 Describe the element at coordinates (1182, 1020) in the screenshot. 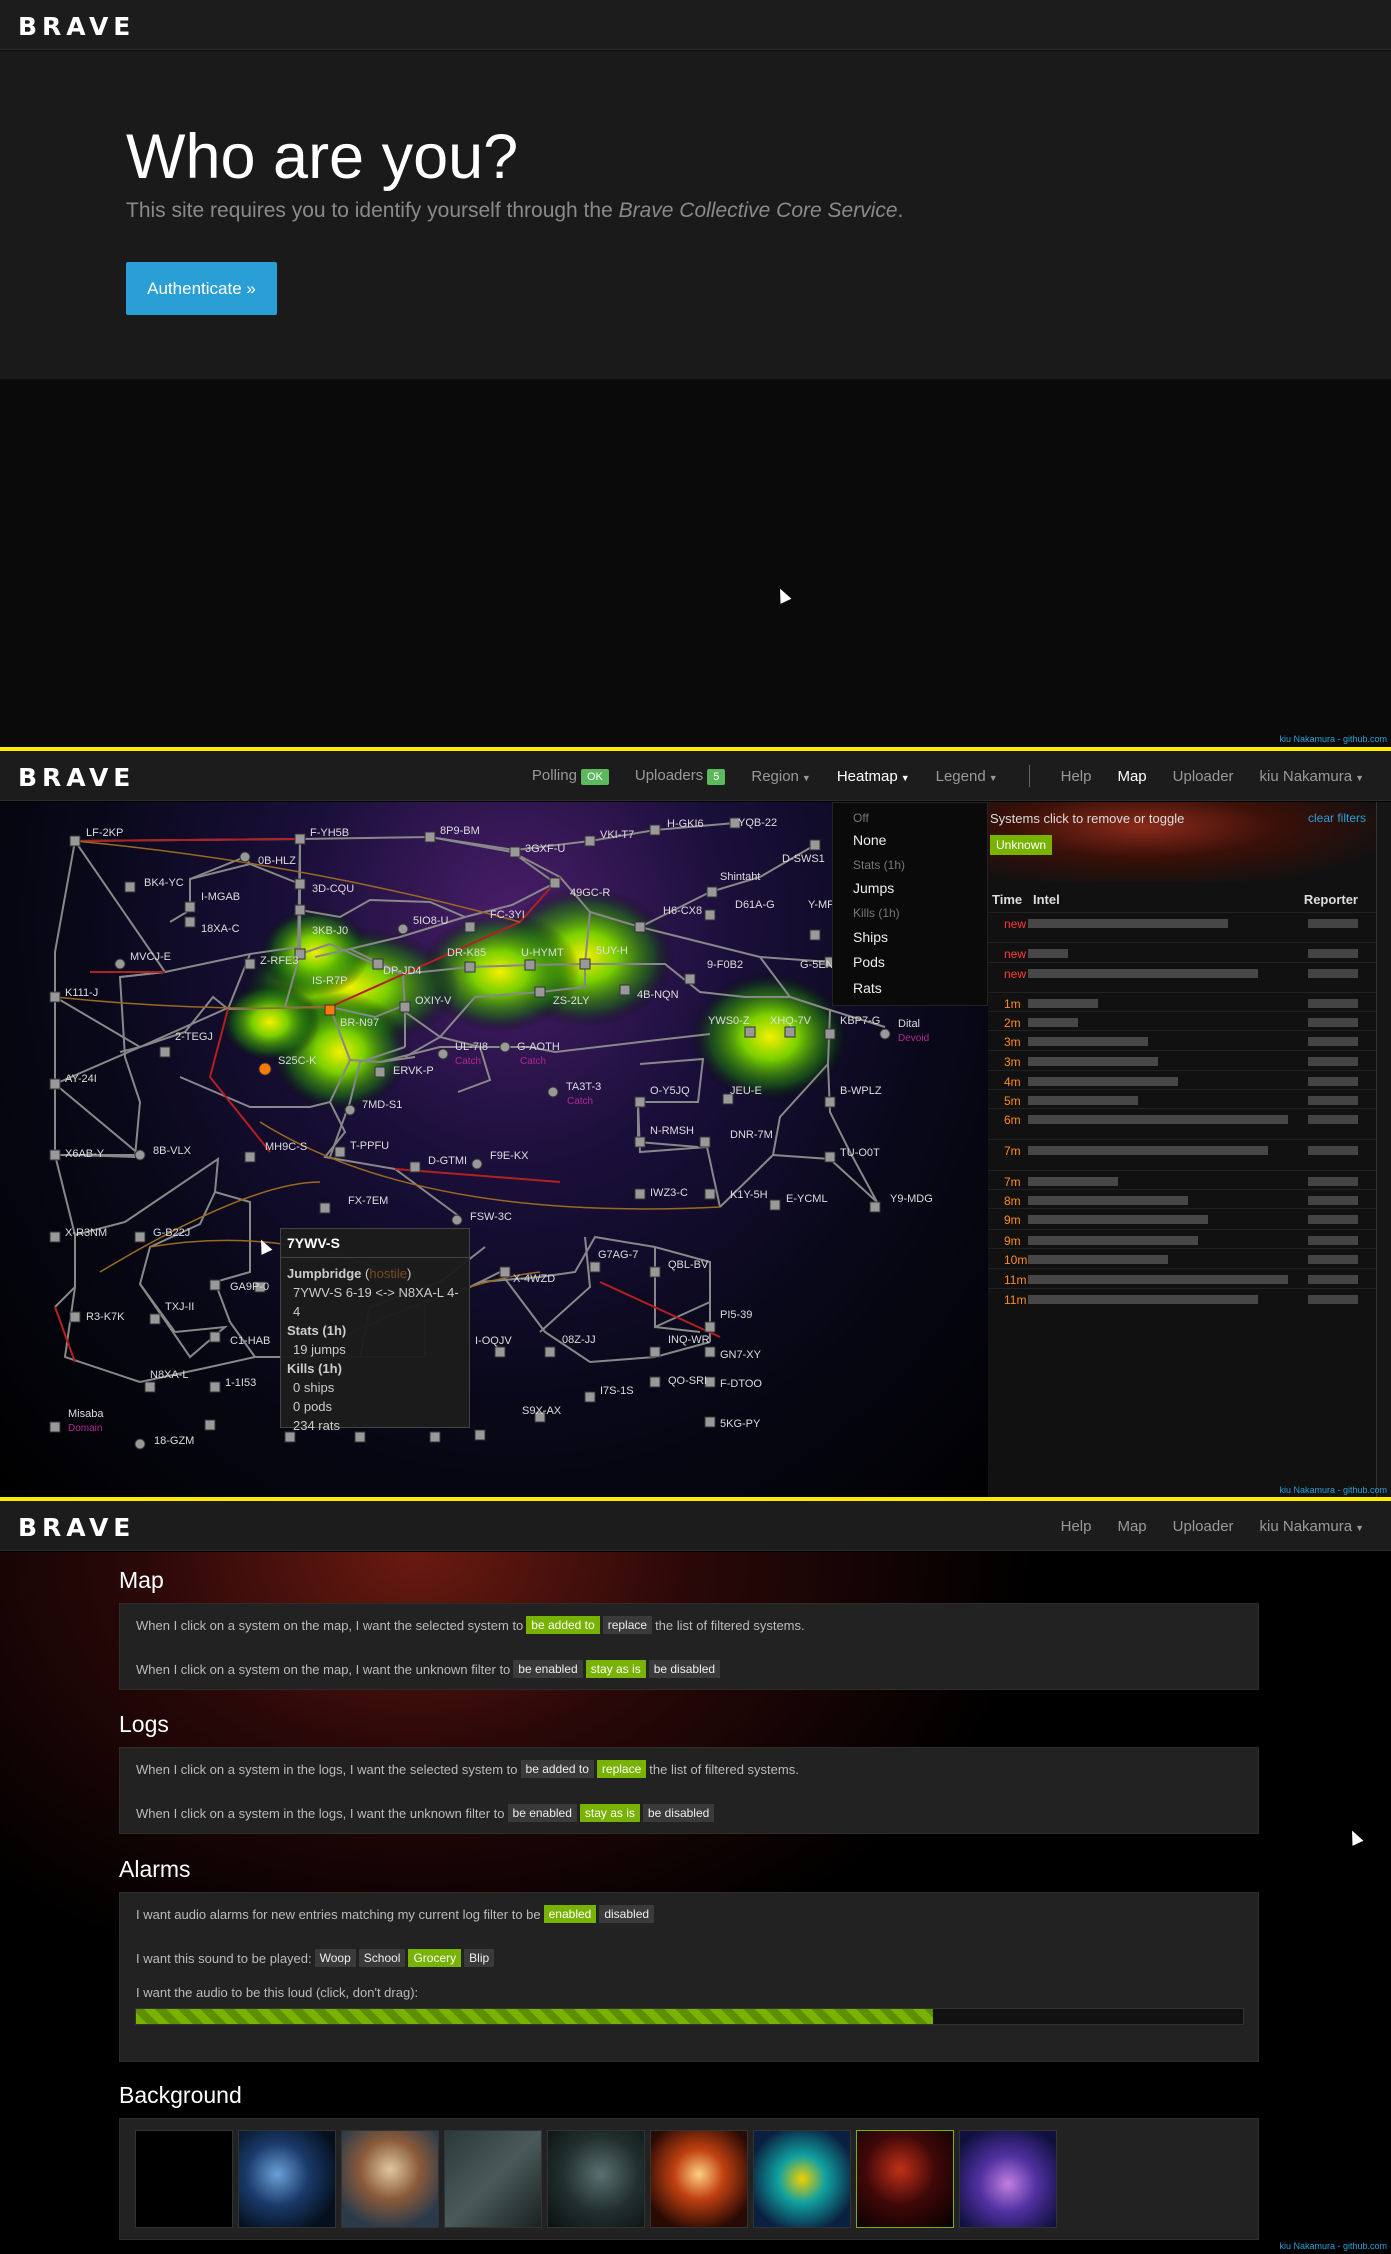

I see `intel-log-row: 2m` at that location.